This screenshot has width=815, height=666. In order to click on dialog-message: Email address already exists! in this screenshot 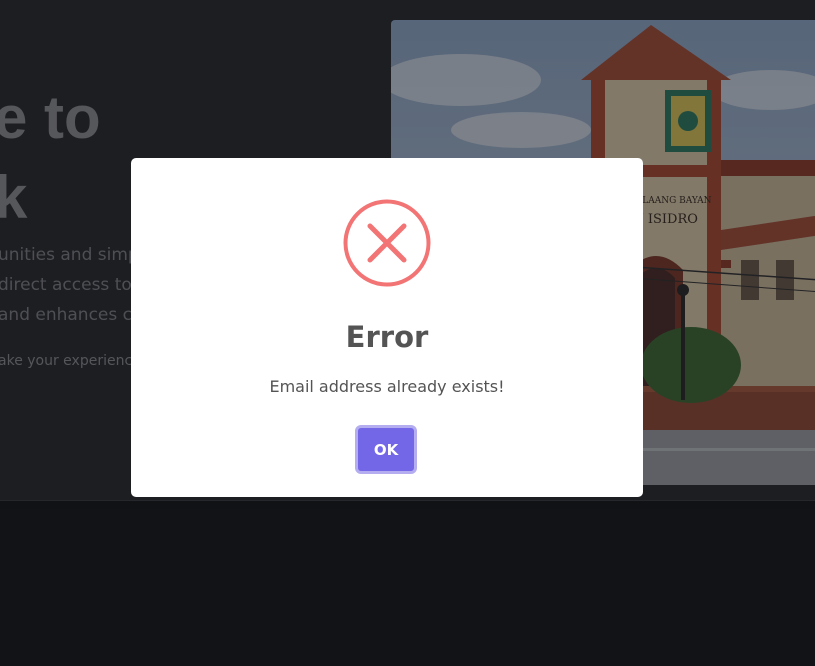, I will do `click(387, 386)`.